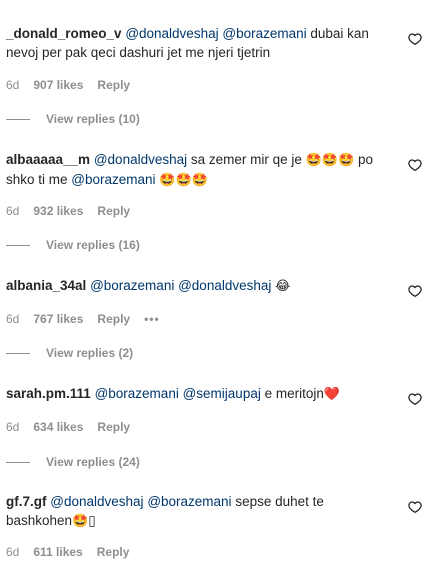 The width and height of the screenshot is (427, 572). Describe the element at coordinates (46, 285) in the screenshot. I see `comment-username: albania_34al` at that location.